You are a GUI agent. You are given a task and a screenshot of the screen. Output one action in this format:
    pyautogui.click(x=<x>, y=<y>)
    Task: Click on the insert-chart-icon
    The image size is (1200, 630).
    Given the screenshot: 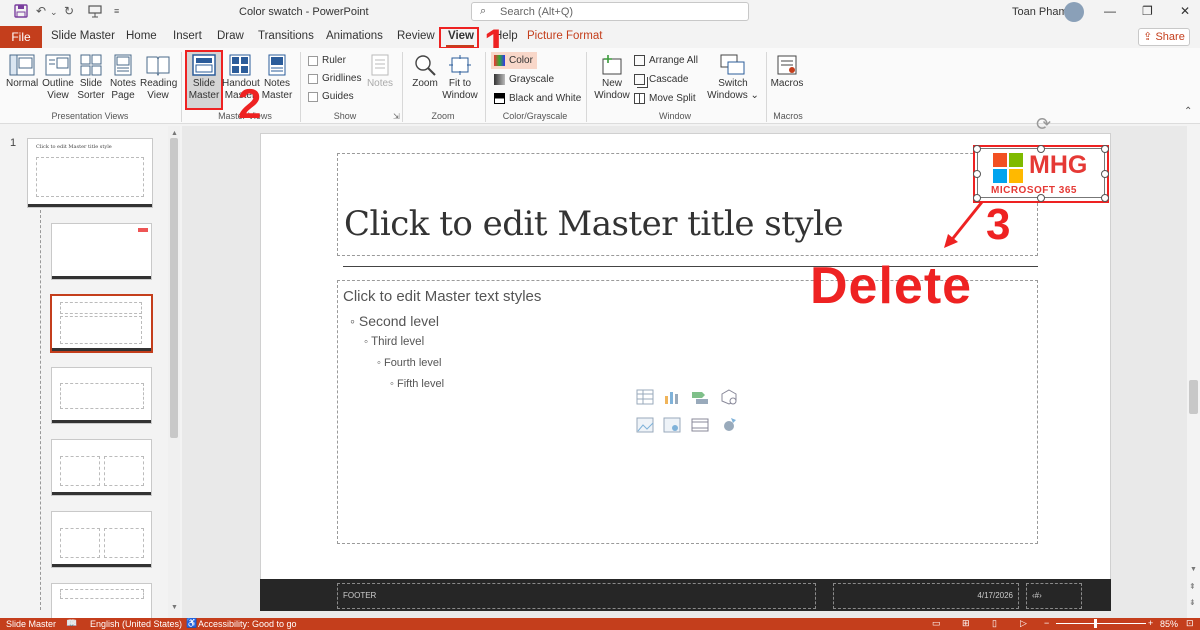 What is the action you would take?
    pyautogui.click(x=672, y=397)
    